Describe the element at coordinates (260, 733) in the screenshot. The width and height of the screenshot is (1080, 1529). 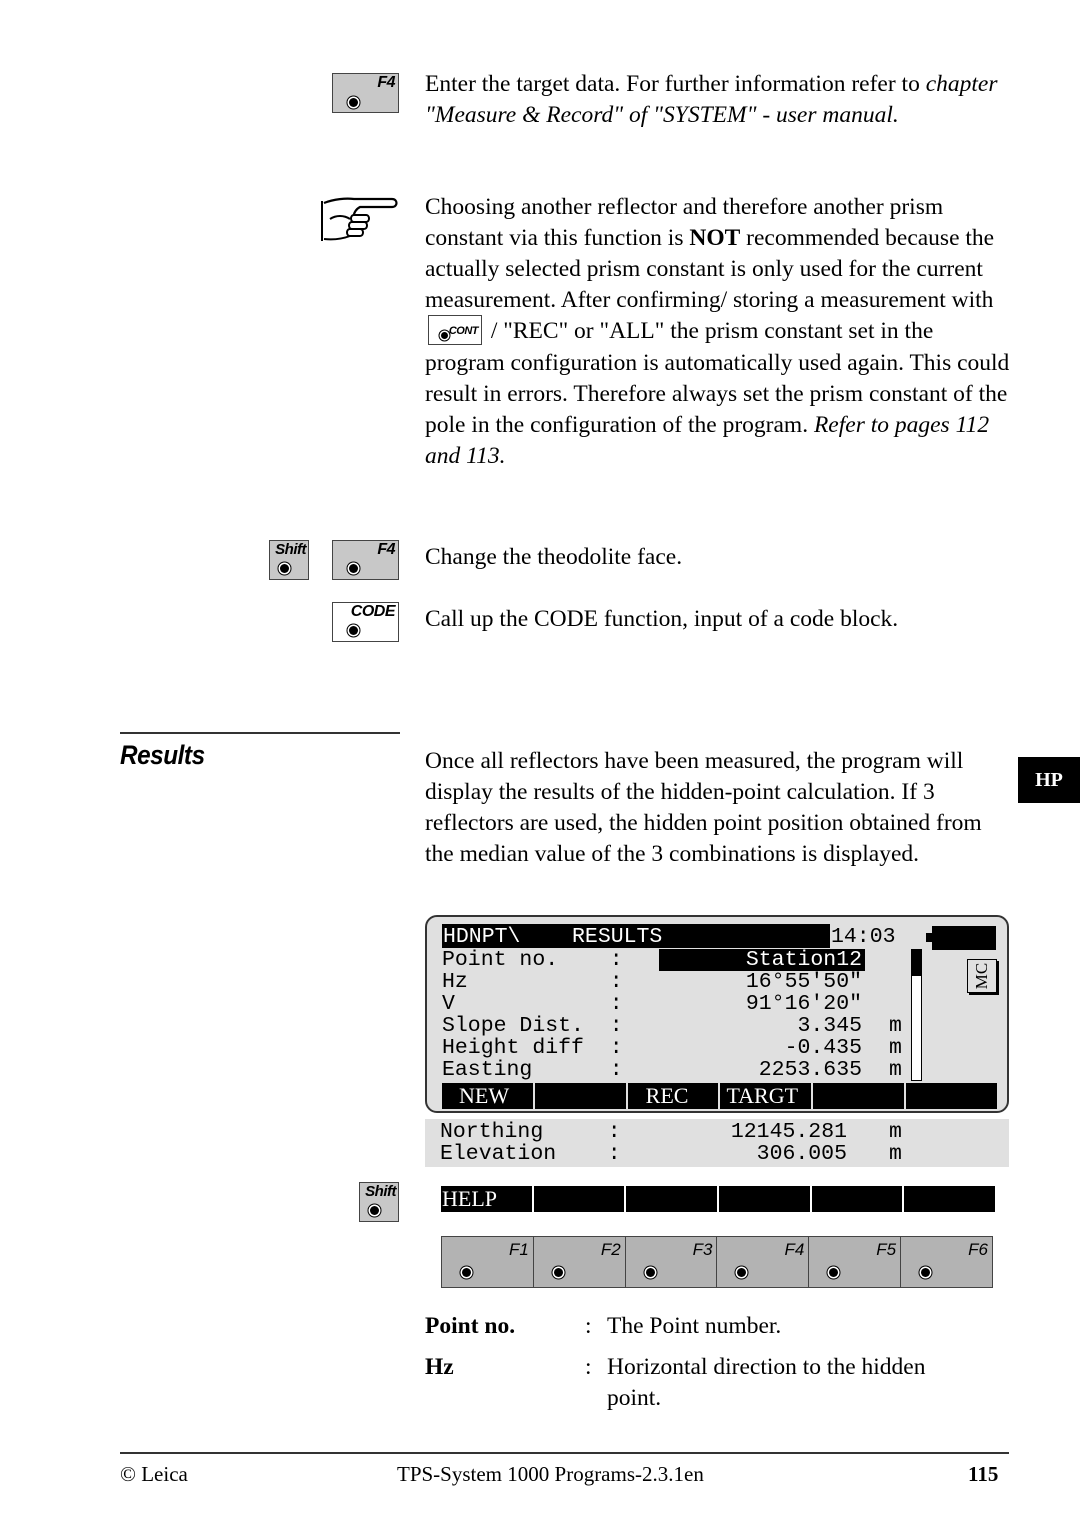
I see `section-divider` at that location.